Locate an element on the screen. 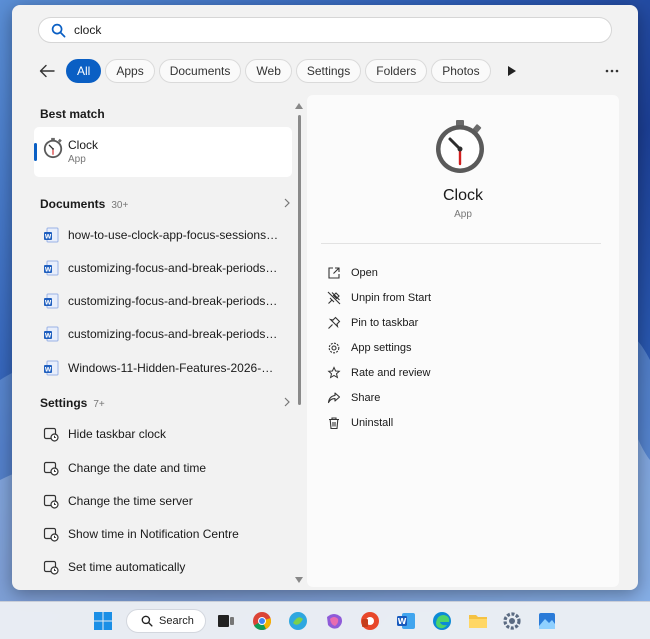 Image resolution: width=650 pixels, height=639 pixels. scroll-down-arrow-icon is located at coordinates (299, 580).